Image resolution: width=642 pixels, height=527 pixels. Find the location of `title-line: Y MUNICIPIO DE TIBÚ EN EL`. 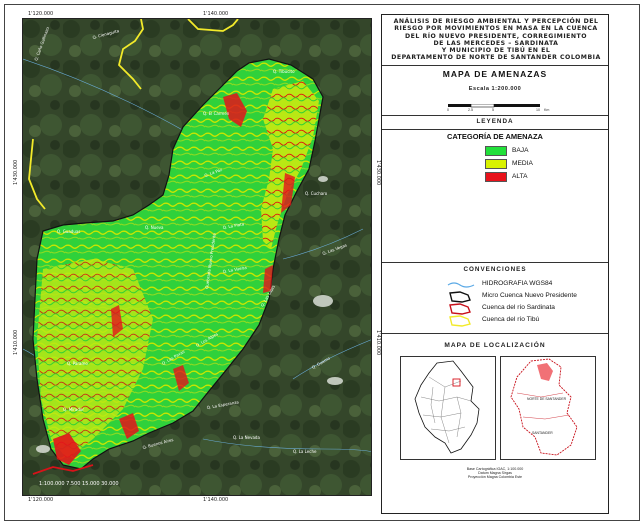

title-line: Y MUNICIPIO DE TIBÚ EN EL is located at coordinates (496, 51).